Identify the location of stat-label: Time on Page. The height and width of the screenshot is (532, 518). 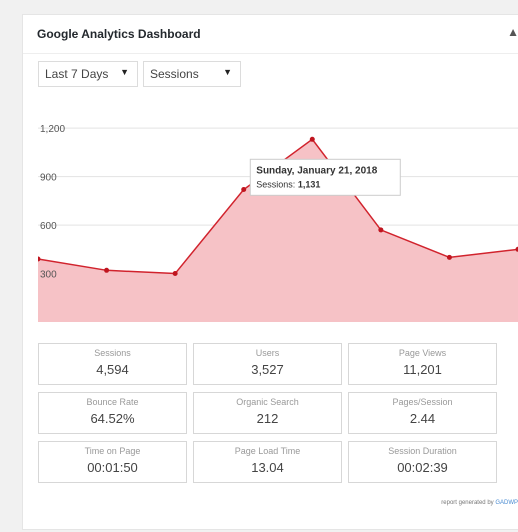
(112, 451).